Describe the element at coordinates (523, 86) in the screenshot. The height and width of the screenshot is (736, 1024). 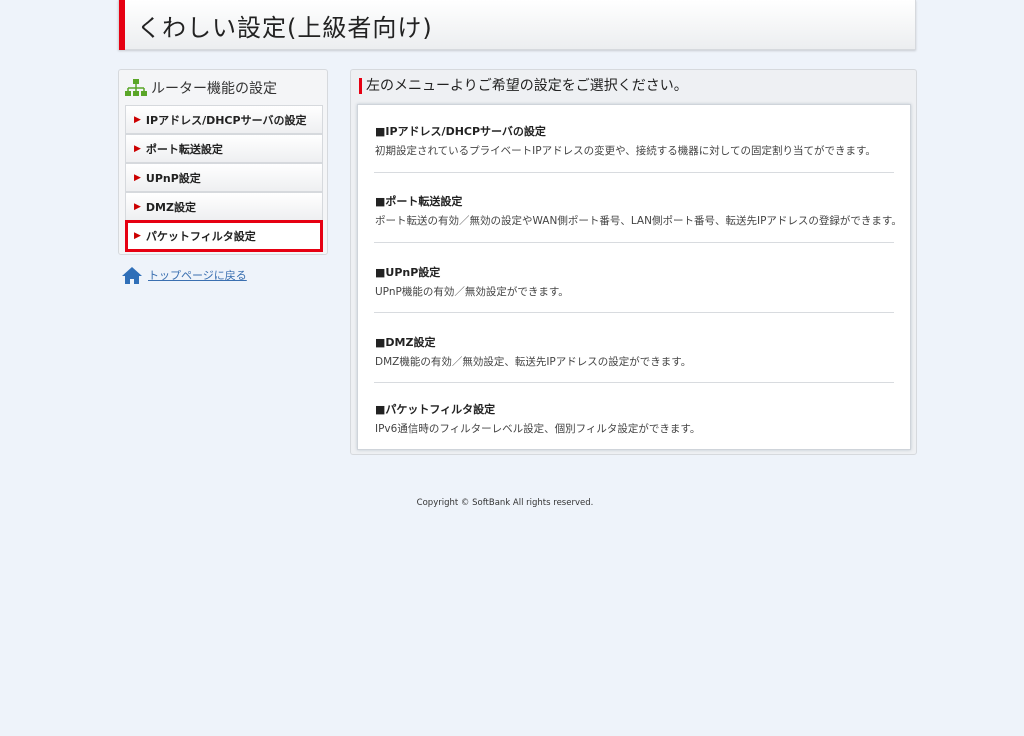
I see `main-title: 左のメニューよりご希望の設定をご選択ください。` at that location.